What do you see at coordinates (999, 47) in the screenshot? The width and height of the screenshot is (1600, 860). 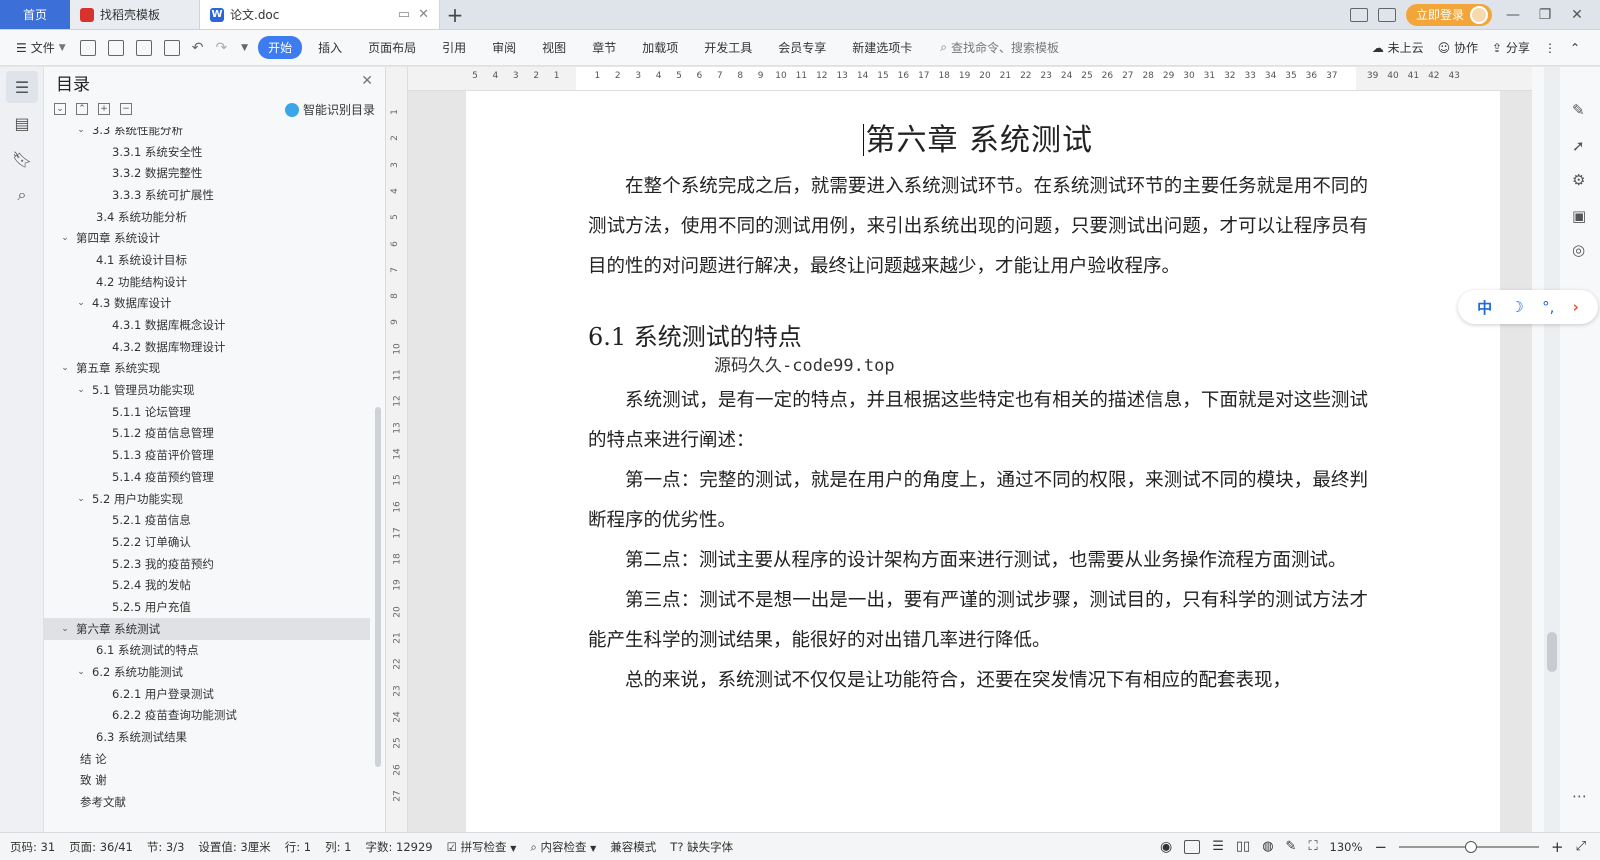 I see `command-search: ⌕ 查找命令、搜索模板` at bounding box center [999, 47].